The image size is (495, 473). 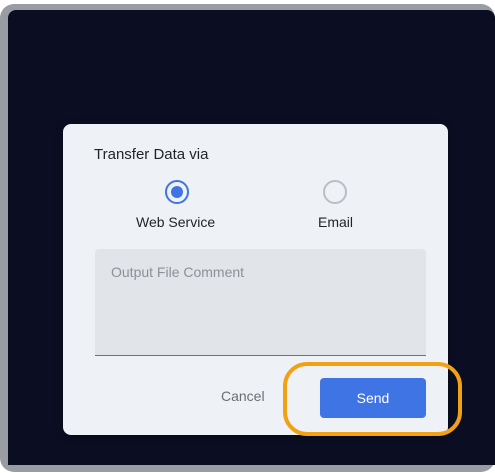 I want to click on radio-selected-dot, so click(x=177, y=192).